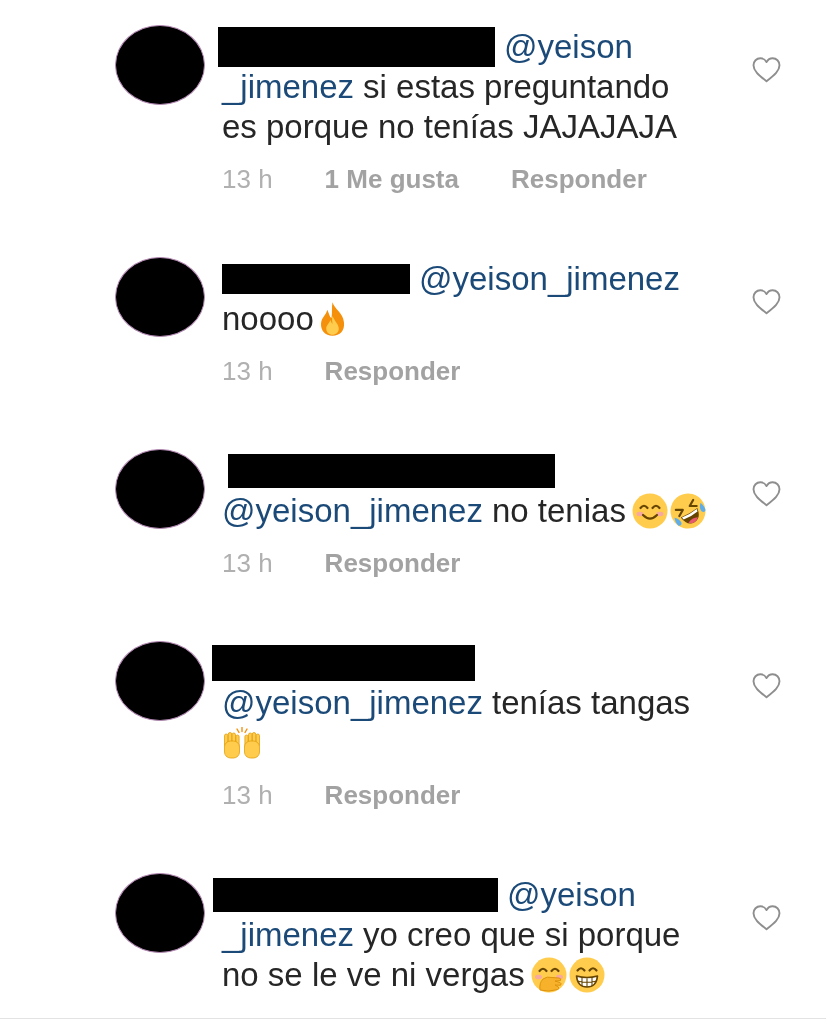 The height and width of the screenshot is (1024, 826). Describe the element at coordinates (242, 743) in the screenshot. I see `raised-hands-icon` at that location.